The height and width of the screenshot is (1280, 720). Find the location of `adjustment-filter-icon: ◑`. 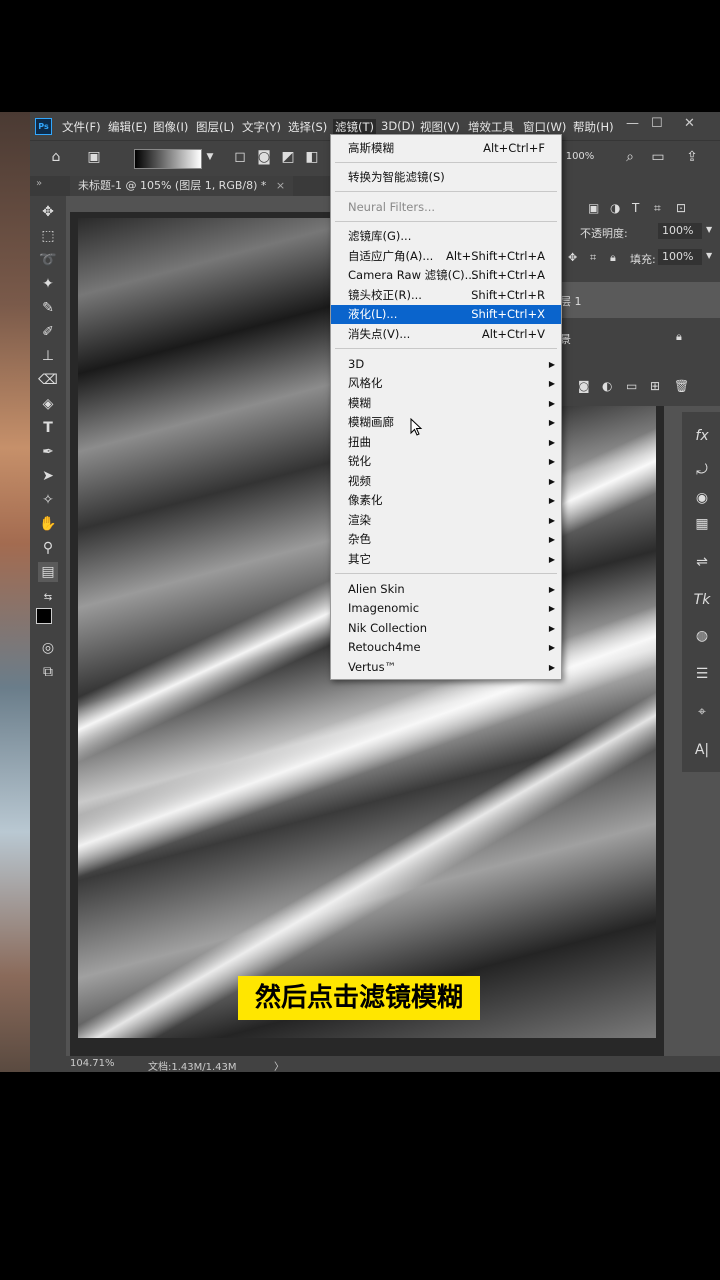

adjustment-filter-icon: ◑ is located at coordinates (615, 208).